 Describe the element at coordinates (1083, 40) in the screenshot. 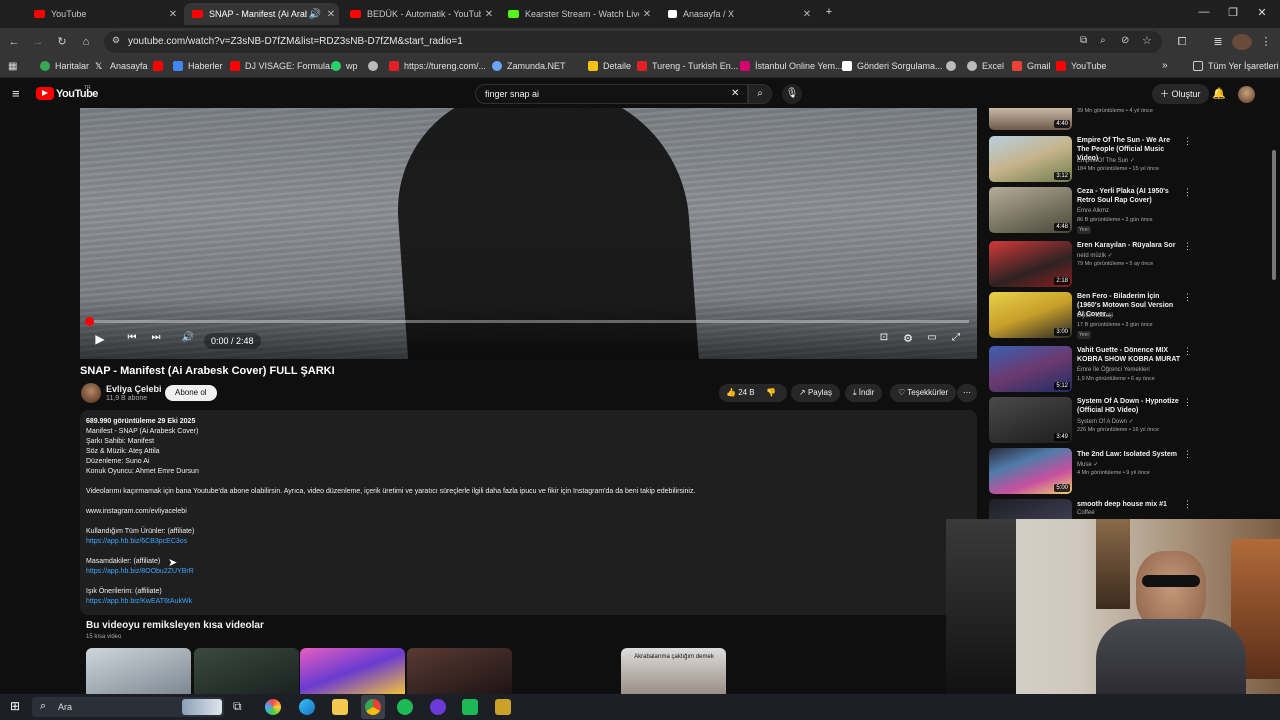

I see `install-app-icon: ⧉` at that location.